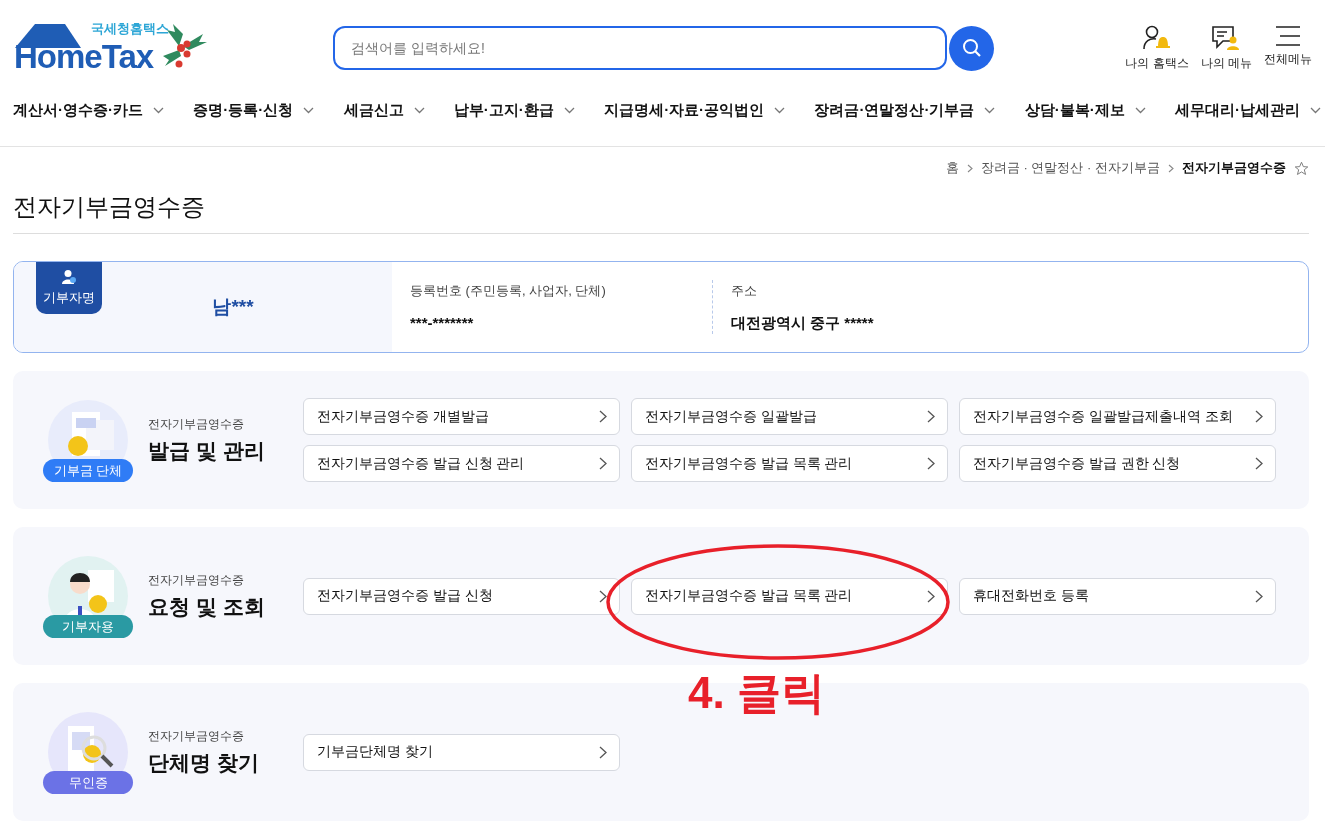  What do you see at coordinates (69, 277) in the screenshot?
I see `person-icon` at bounding box center [69, 277].